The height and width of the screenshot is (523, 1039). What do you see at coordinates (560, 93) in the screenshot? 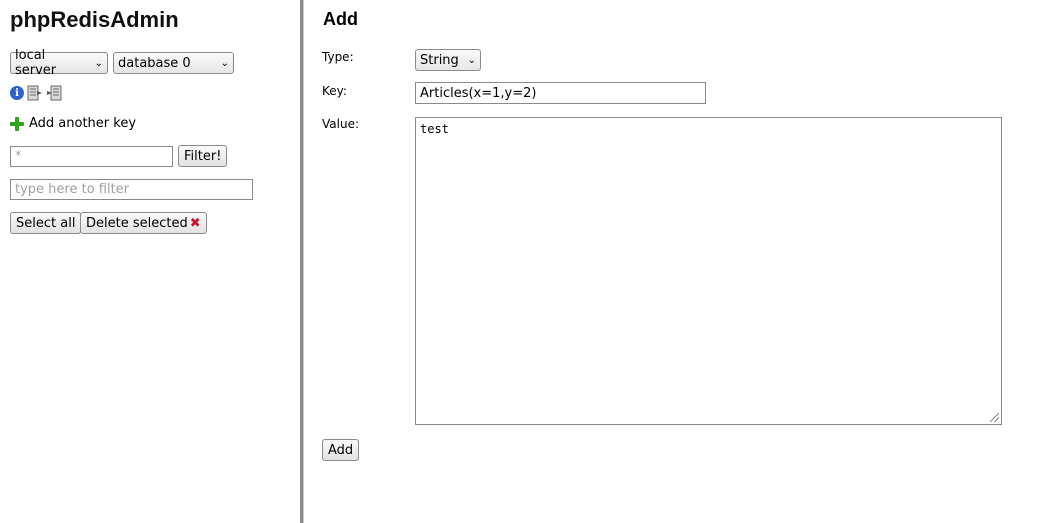
I see `key-input` at bounding box center [560, 93].